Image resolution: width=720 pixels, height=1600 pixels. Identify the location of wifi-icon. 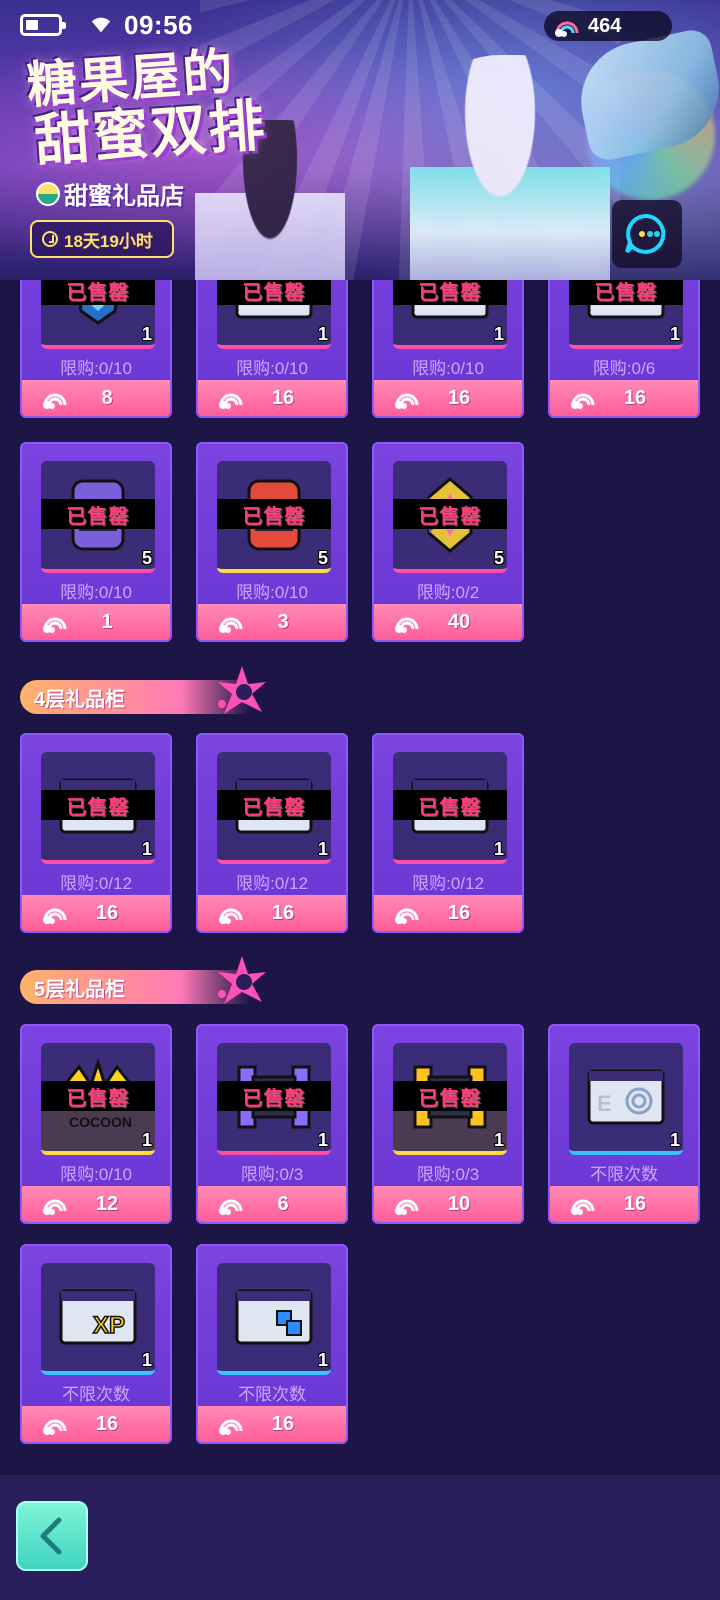
(101, 25).